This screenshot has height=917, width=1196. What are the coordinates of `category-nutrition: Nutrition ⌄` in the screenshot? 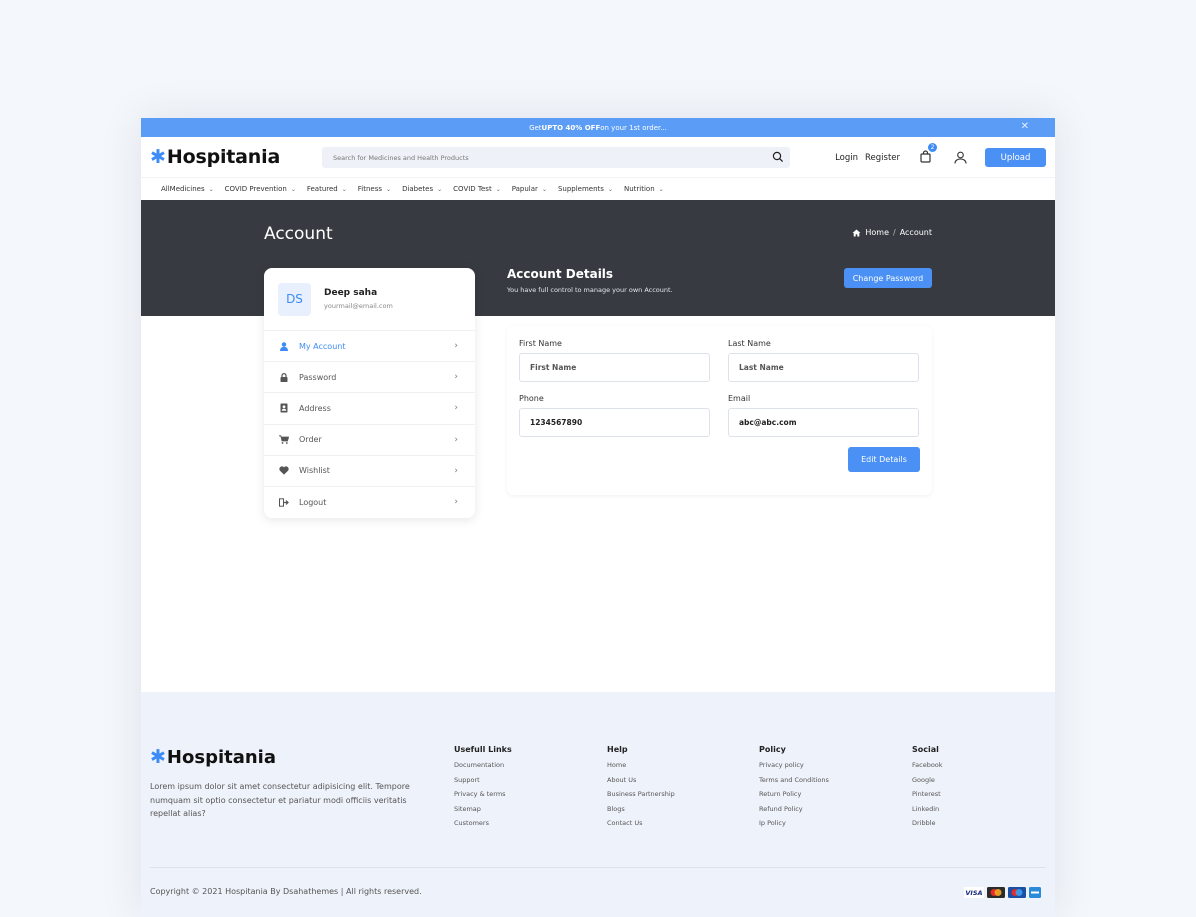 It's located at (644, 189).